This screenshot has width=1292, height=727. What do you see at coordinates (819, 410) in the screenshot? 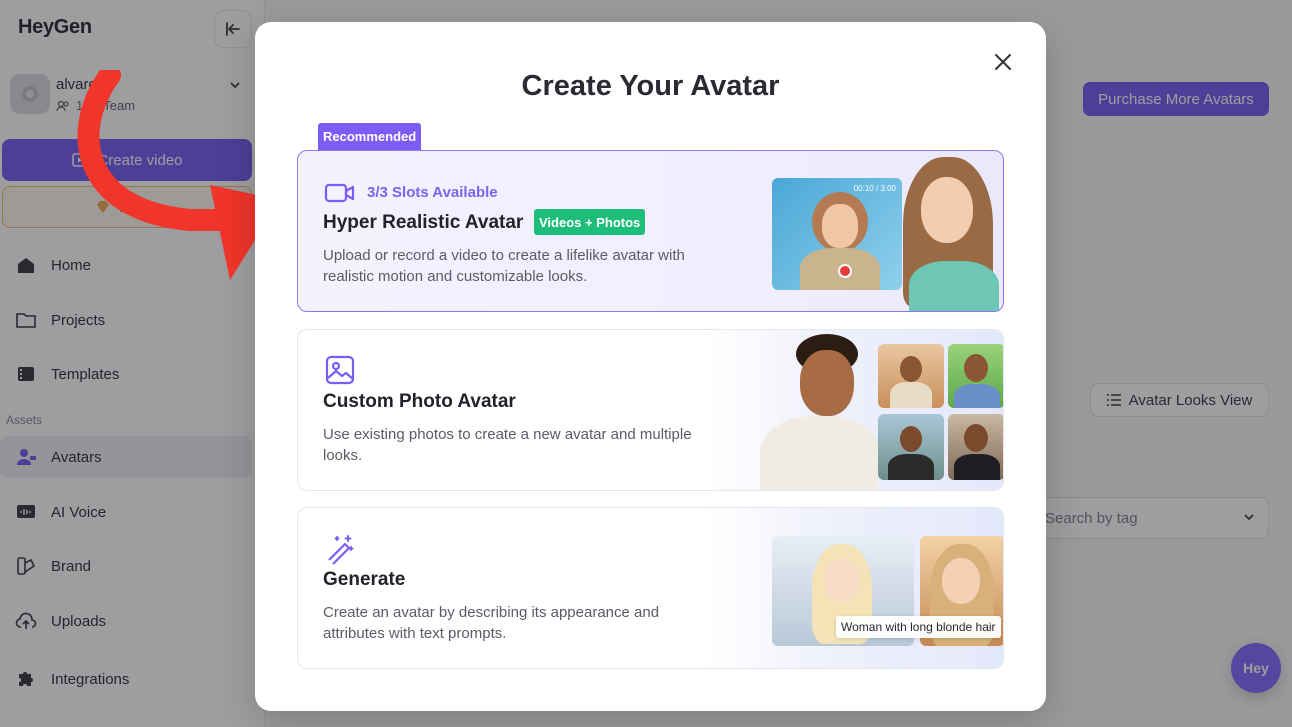
I see `man-portrait-image` at bounding box center [819, 410].